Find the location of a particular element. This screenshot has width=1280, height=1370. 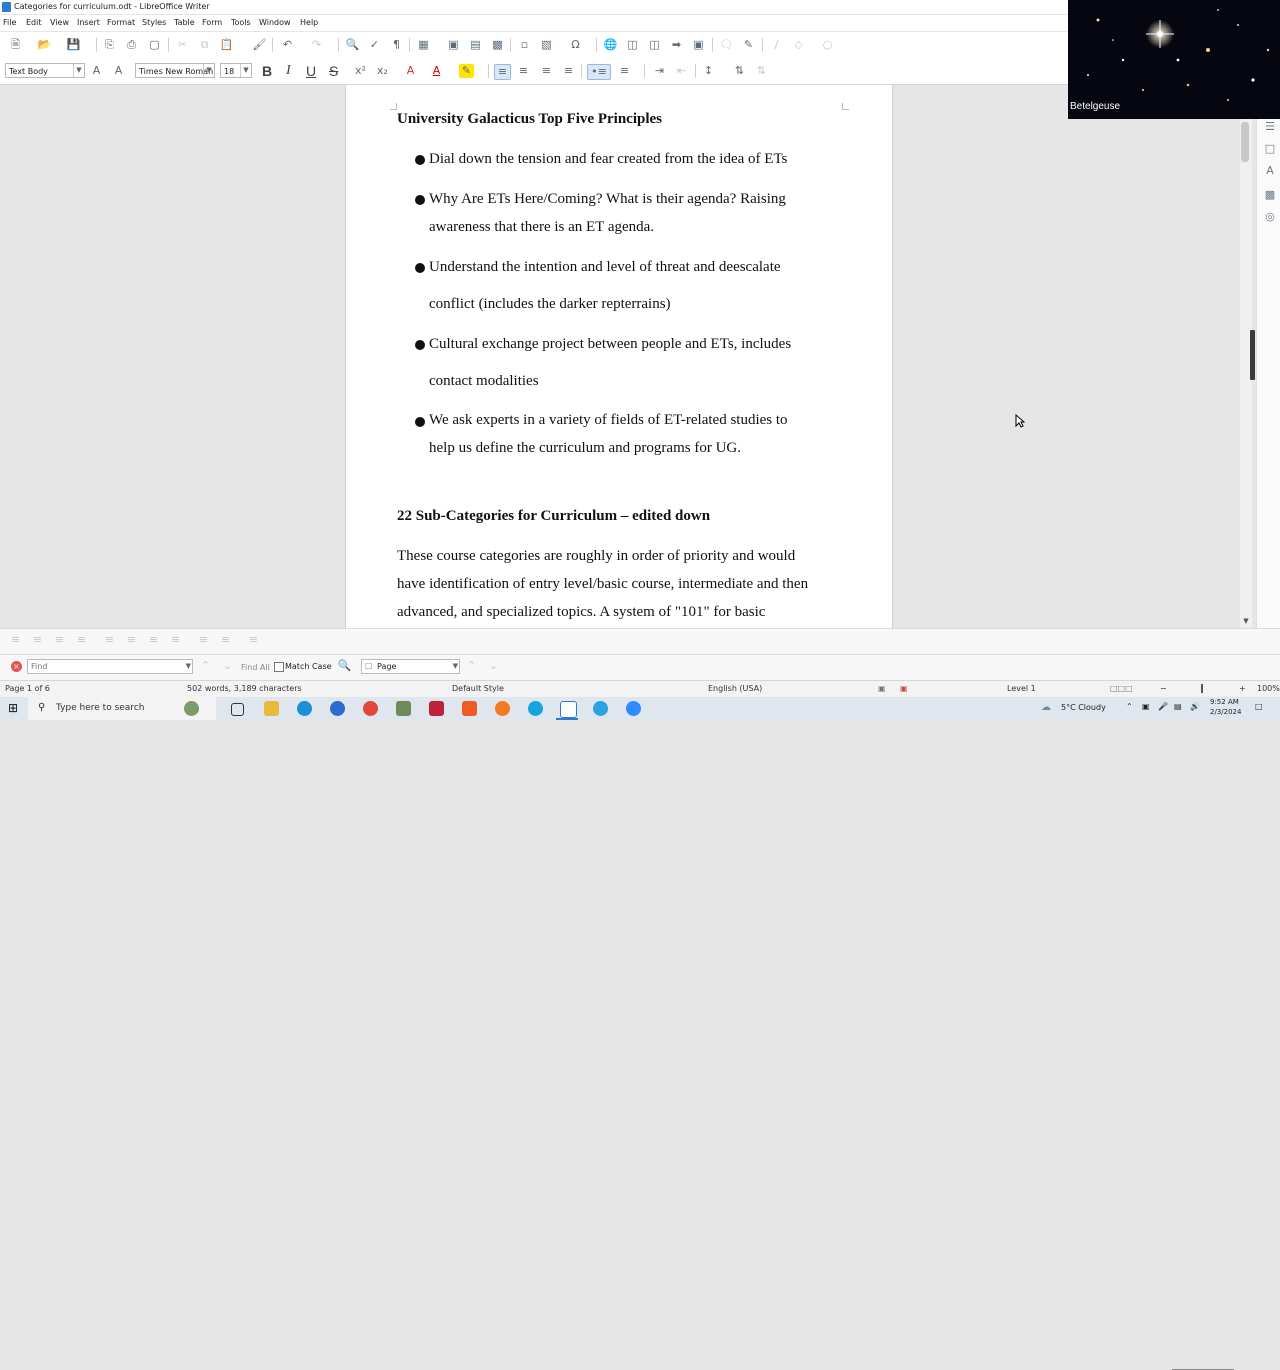

line-spacing-icon: ↕ is located at coordinates (708, 71).